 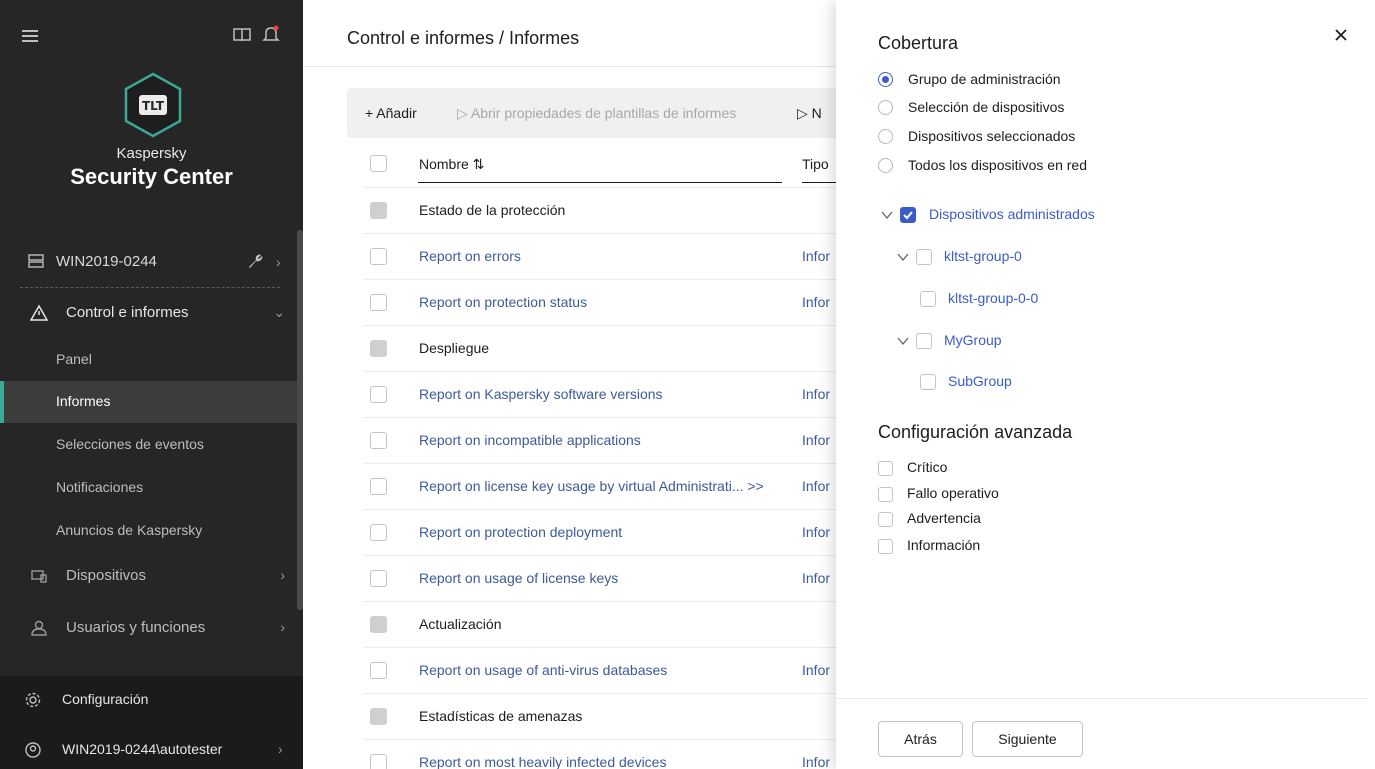 I want to click on sidebar-item-label: Informes, so click(x=83, y=401).